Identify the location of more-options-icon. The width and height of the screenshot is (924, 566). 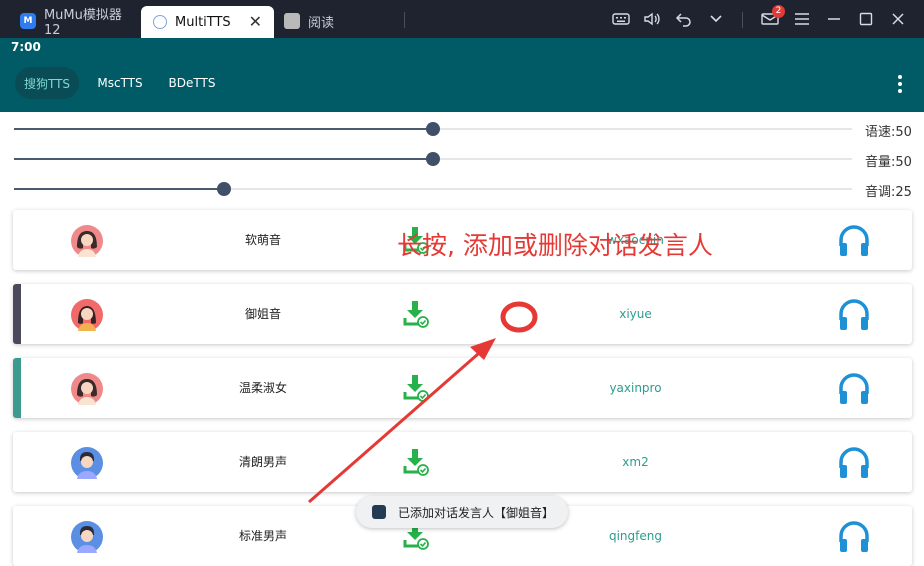
(900, 85).